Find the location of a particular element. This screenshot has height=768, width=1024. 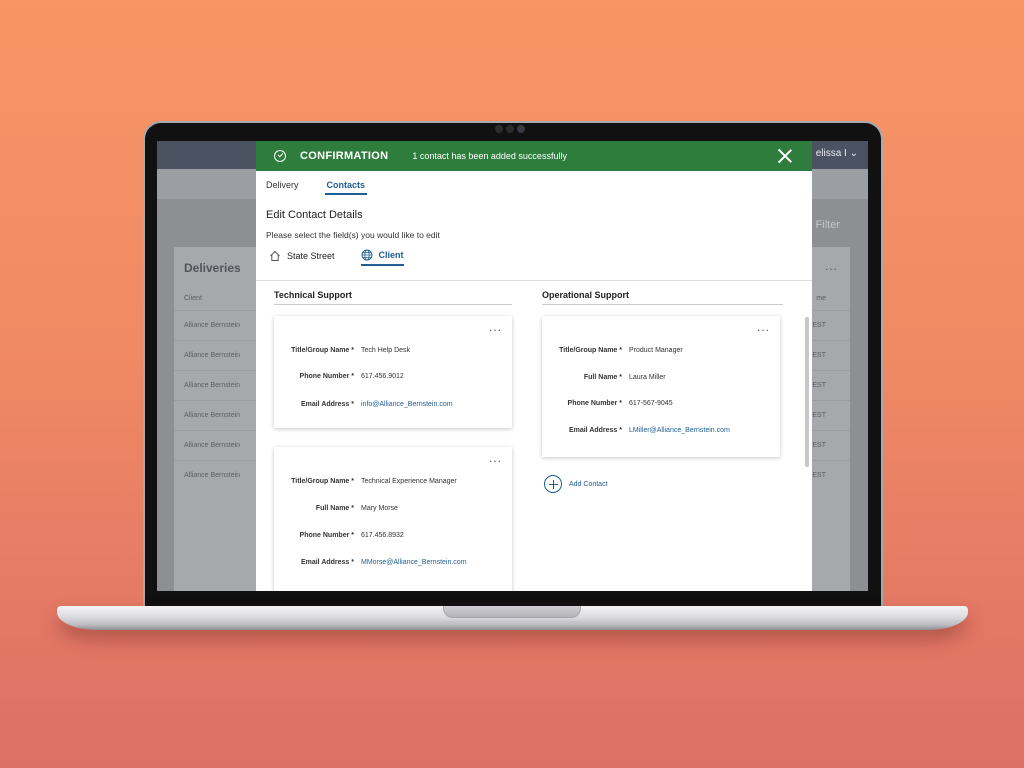

contact-type-selector: State Street Client is located at coordinates (336, 257).